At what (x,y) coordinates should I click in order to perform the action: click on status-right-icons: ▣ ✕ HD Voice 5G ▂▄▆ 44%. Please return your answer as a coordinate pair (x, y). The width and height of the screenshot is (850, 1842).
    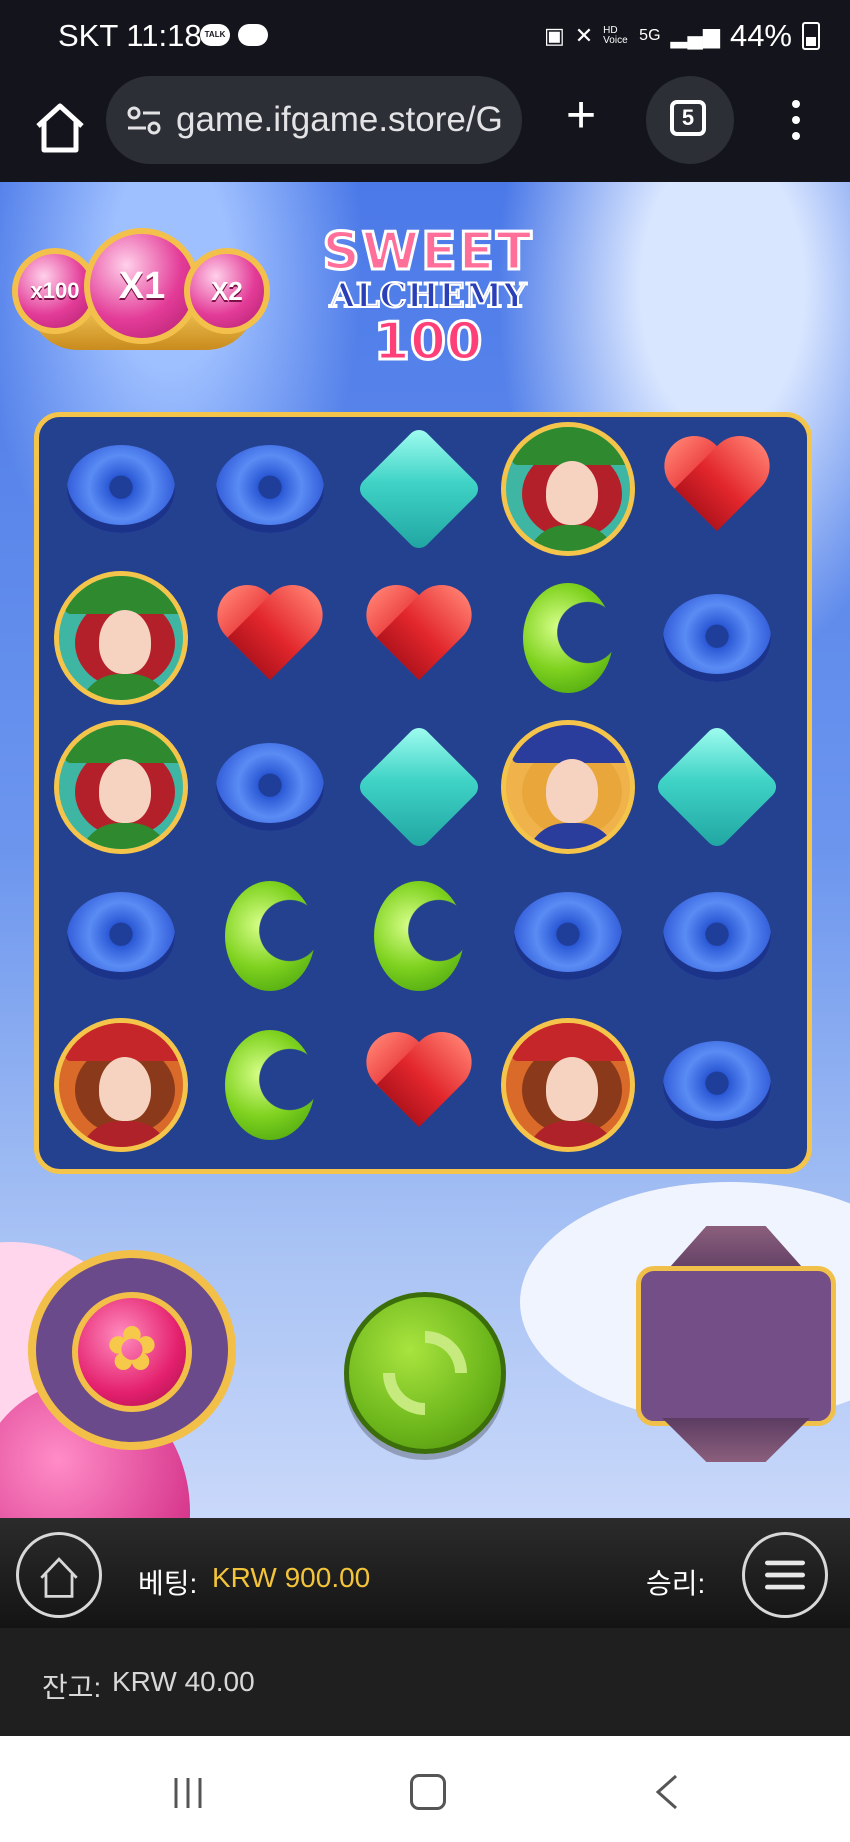
    Looking at the image, I should click on (682, 36).